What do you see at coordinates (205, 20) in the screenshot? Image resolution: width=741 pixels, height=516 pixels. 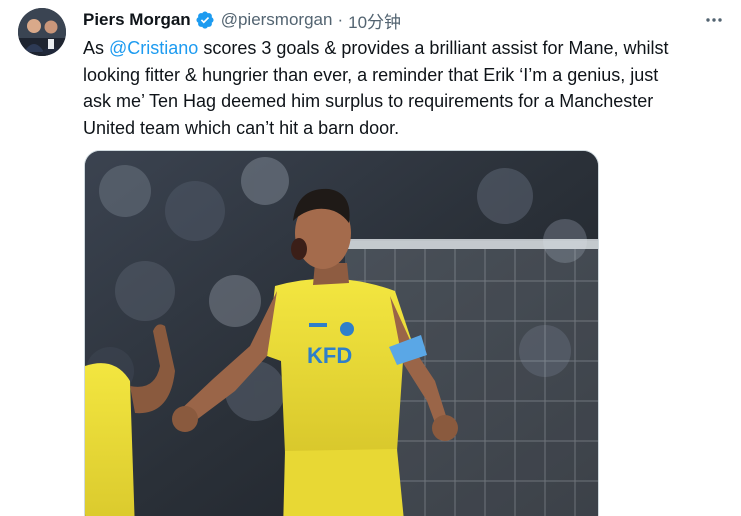 I see `verified-badge-icon` at bounding box center [205, 20].